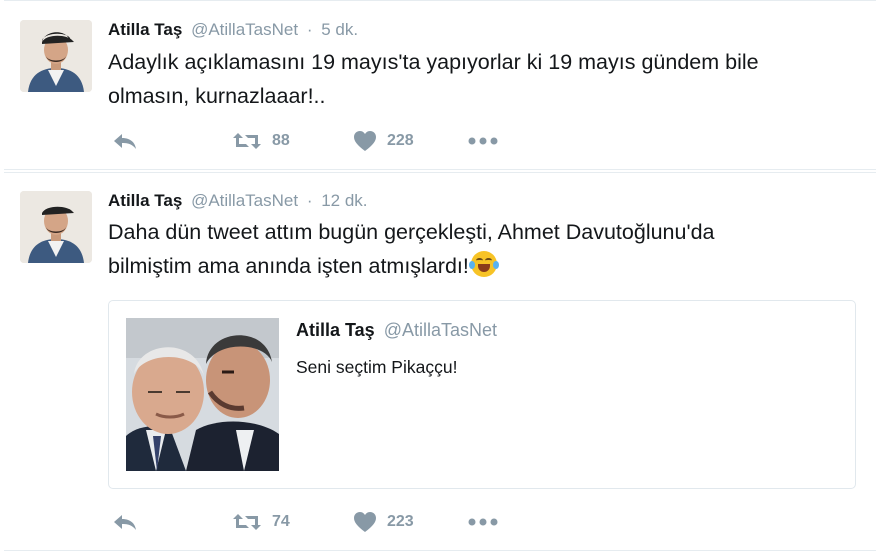 This screenshot has width=880, height=551. What do you see at coordinates (383, 141) in the screenshot?
I see `like-button: 228` at bounding box center [383, 141].